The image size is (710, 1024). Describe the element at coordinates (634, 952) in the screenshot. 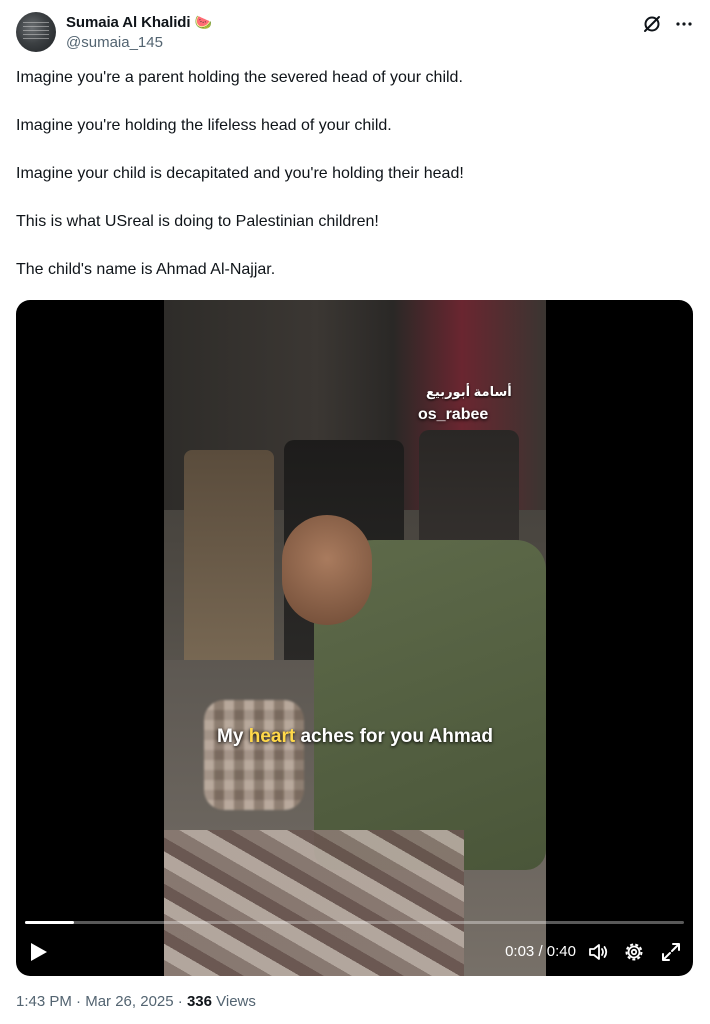

I see `gear-icon` at that location.